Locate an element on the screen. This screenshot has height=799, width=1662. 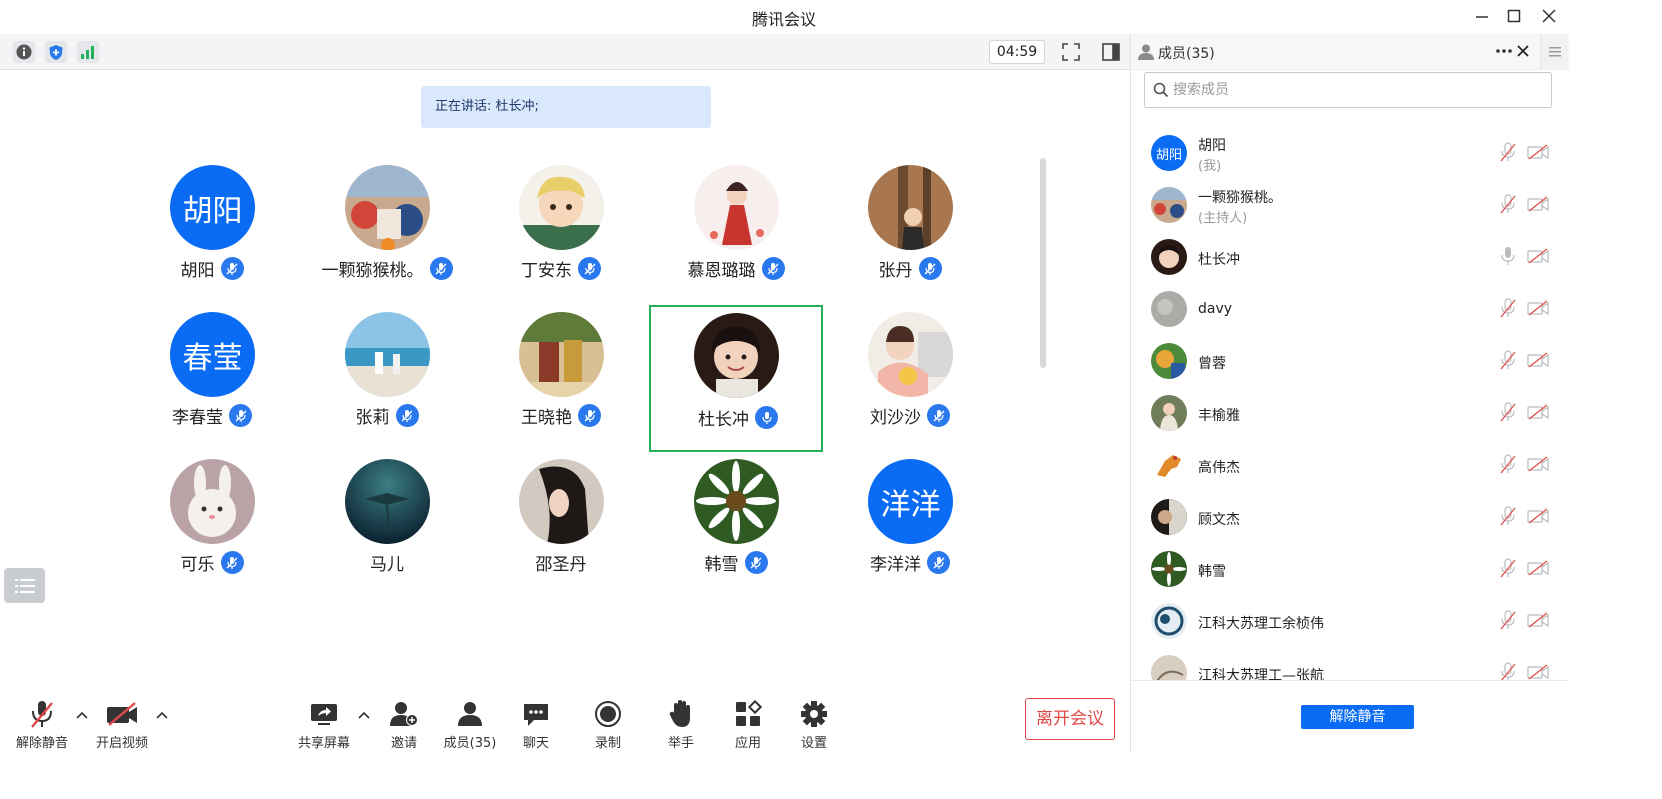
participant-name: 马儿 is located at coordinates (387, 565).